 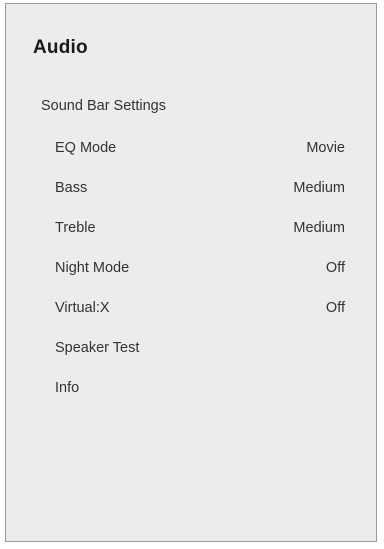 I want to click on menu-item-info: Info, so click(x=191, y=390).